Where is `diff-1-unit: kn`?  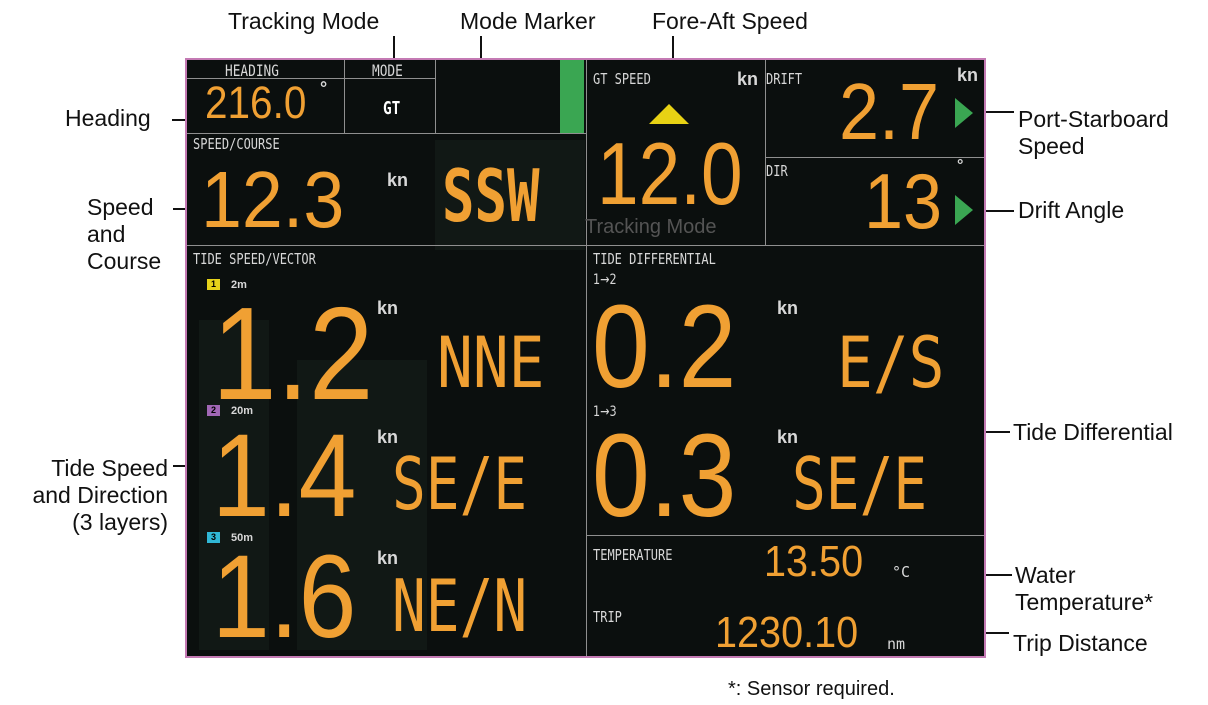 diff-1-unit: kn is located at coordinates (788, 308).